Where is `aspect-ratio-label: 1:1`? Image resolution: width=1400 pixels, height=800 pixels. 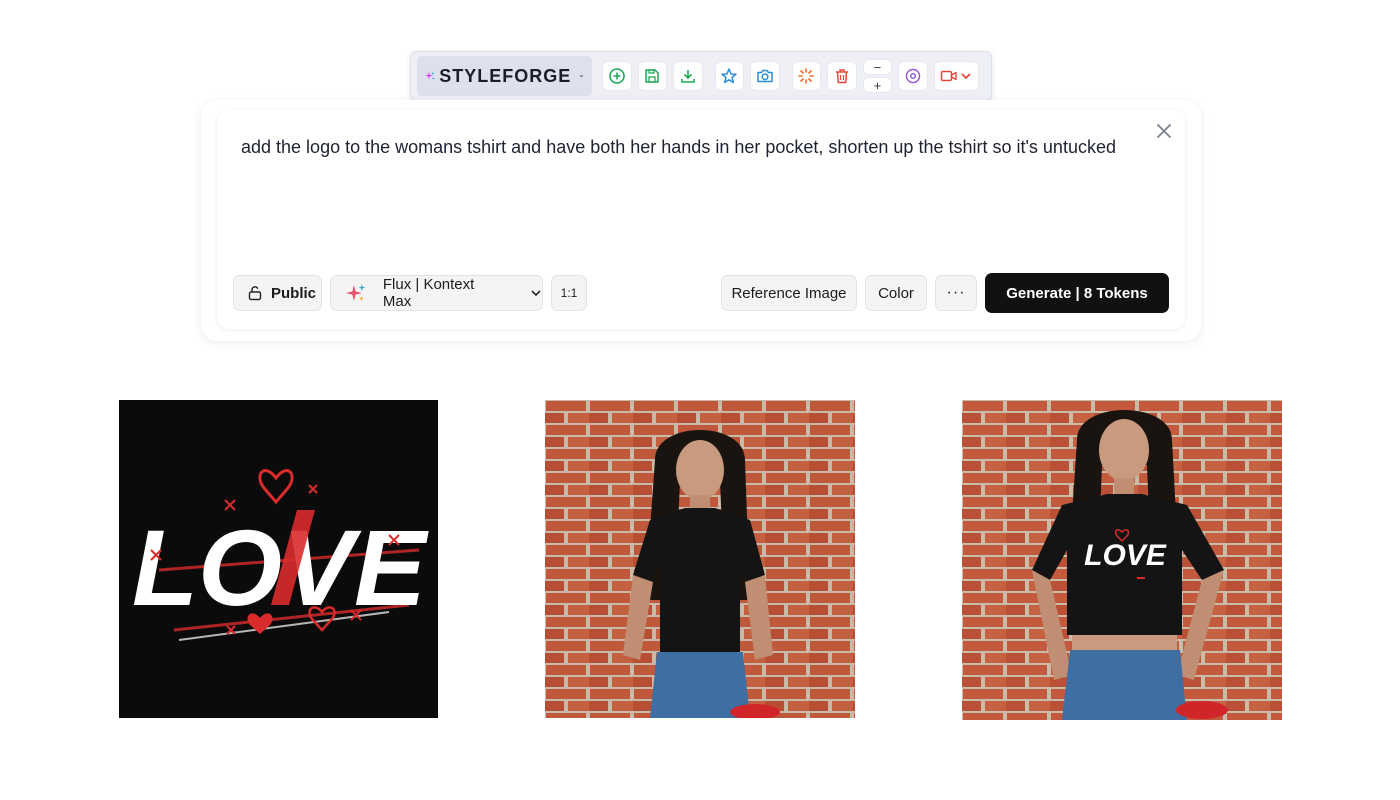
aspect-ratio-label: 1:1 is located at coordinates (569, 293).